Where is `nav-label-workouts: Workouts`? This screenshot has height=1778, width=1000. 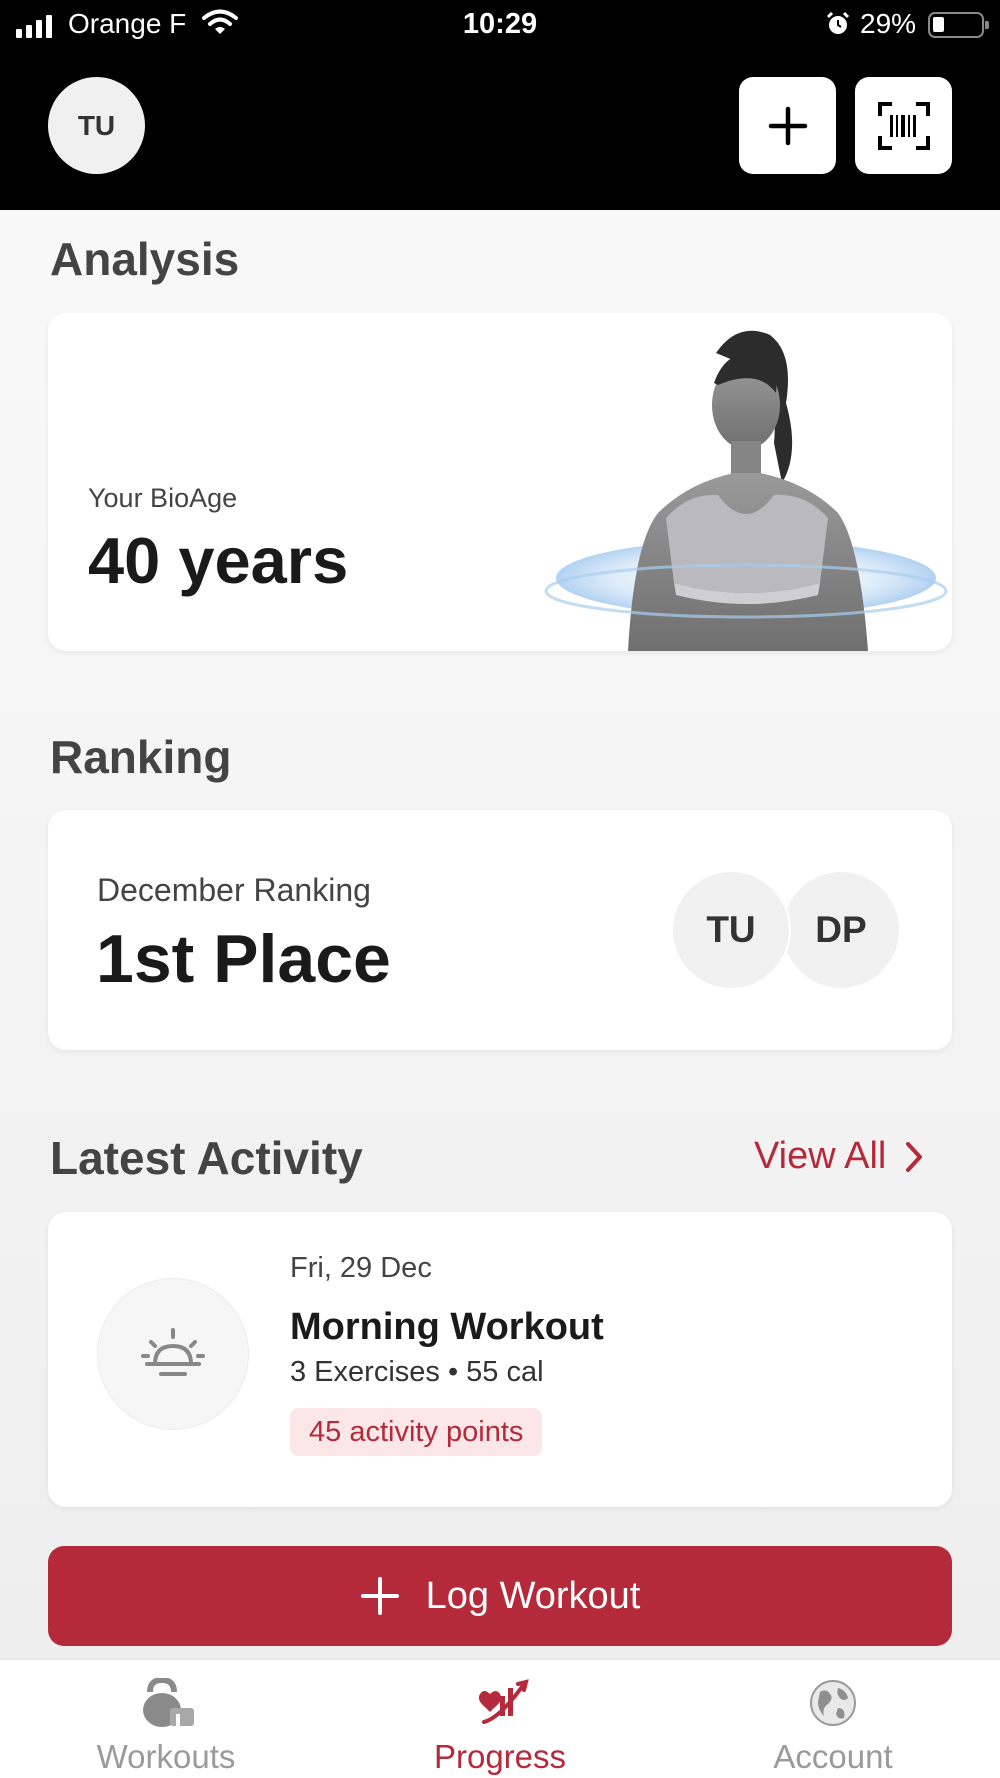
nav-label-workouts: Workouts is located at coordinates (166, 1756).